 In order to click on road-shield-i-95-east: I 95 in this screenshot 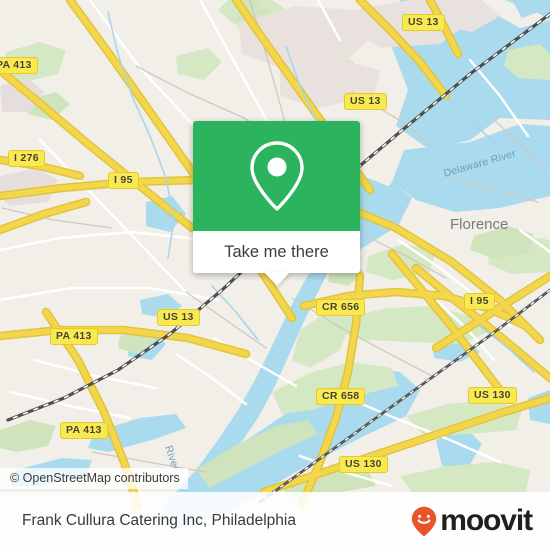, I will do `click(479, 301)`.